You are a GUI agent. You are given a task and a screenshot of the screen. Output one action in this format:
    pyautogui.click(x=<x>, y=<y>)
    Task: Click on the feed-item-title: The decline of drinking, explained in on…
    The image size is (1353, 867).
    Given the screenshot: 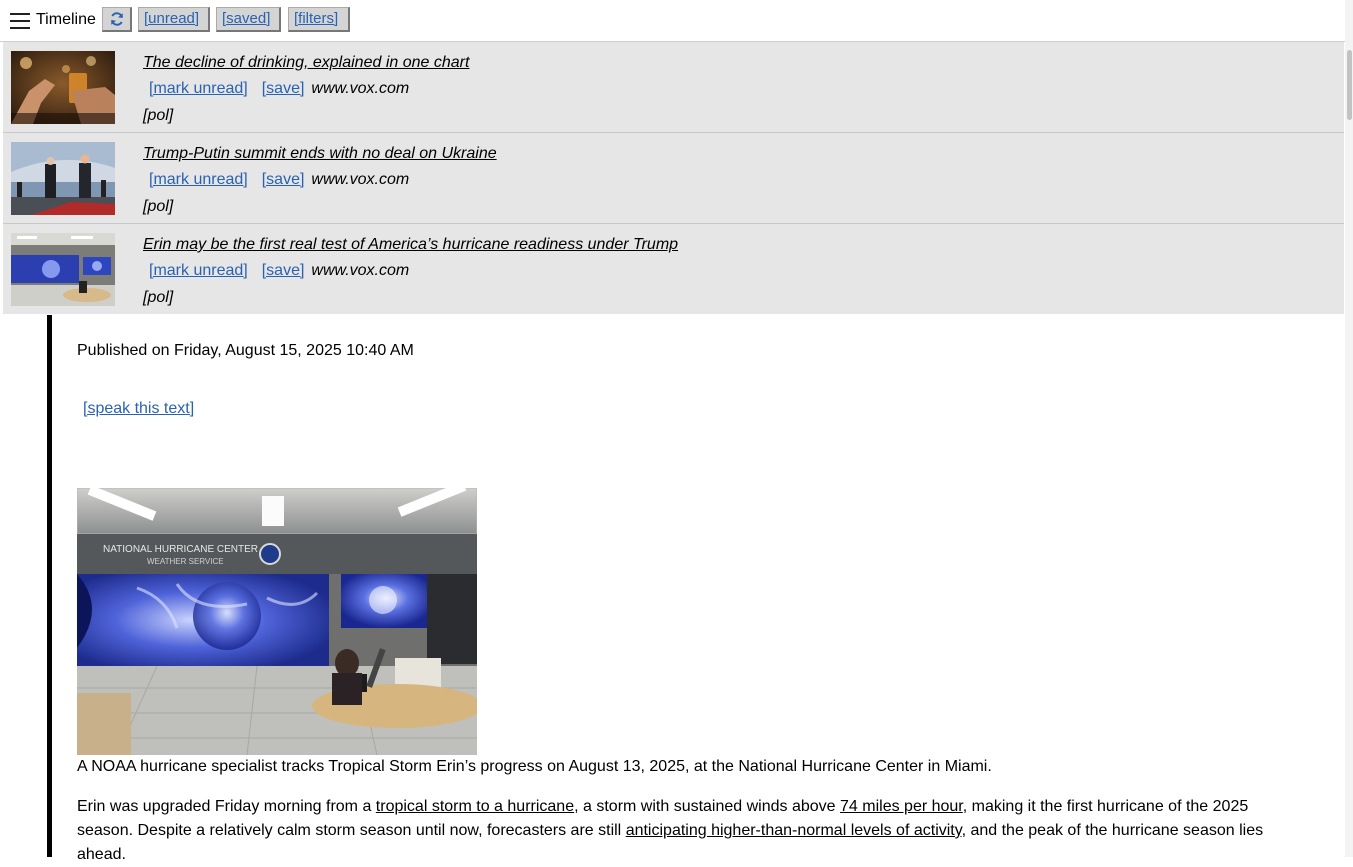 What is the action you would take?
    pyautogui.click(x=306, y=63)
    